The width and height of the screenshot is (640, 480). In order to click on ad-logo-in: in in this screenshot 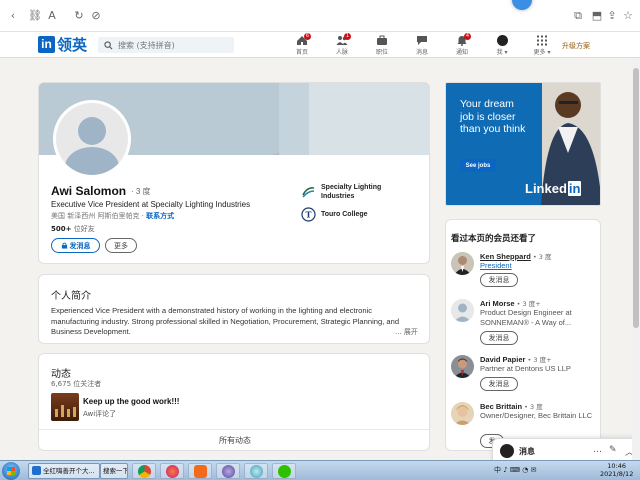, I will do `click(574, 188)`.